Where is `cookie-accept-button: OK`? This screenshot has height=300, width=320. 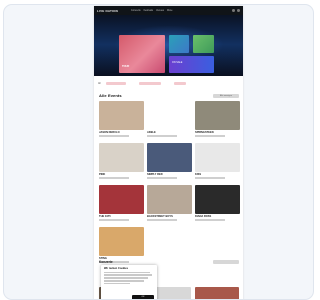
cookie-accept-button: OK is located at coordinates (143, 297).